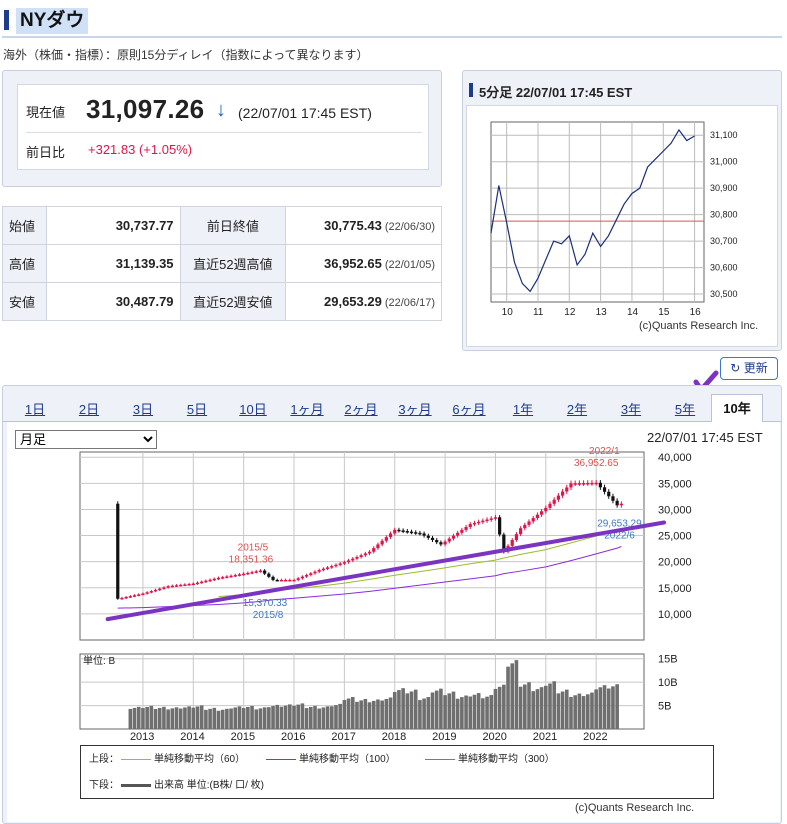 The width and height of the screenshot is (787, 824). Describe the element at coordinates (361, 410) in the screenshot. I see `tab-7: 2ヶ月` at that location.